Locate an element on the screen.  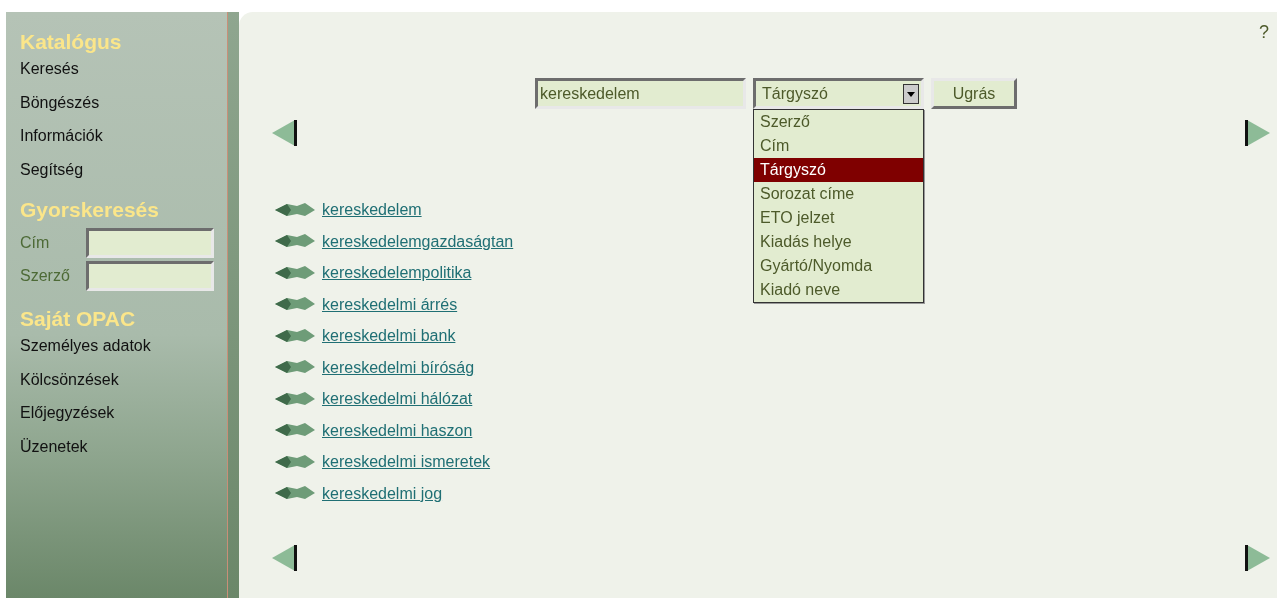
result-link: kereskedelem is located at coordinates (372, 209).